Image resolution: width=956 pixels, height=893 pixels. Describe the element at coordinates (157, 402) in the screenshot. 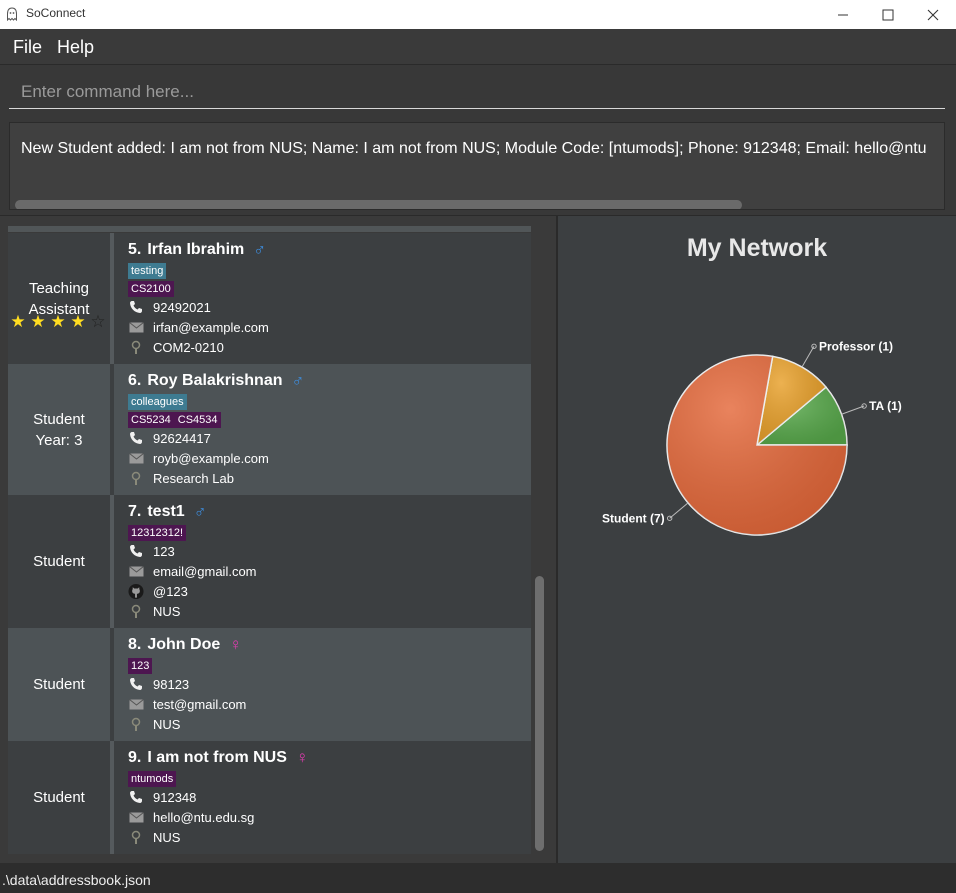

I see `tag: colleagues` at that location.